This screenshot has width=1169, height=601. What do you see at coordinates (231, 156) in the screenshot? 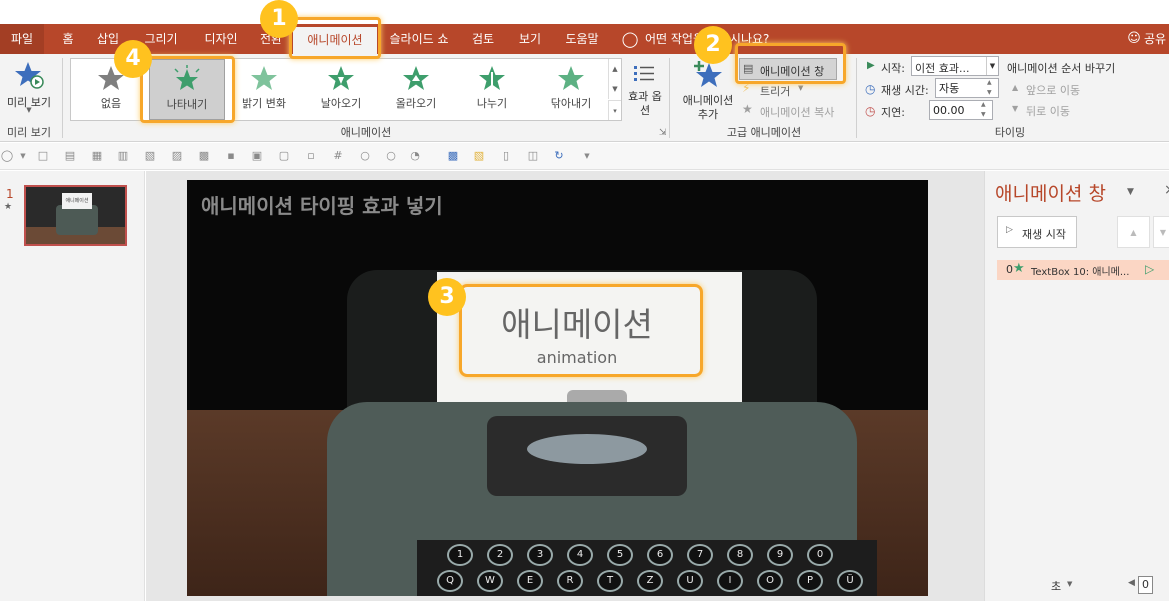
I see `distribute-icon: ▪` at bounding box center [231, 156].